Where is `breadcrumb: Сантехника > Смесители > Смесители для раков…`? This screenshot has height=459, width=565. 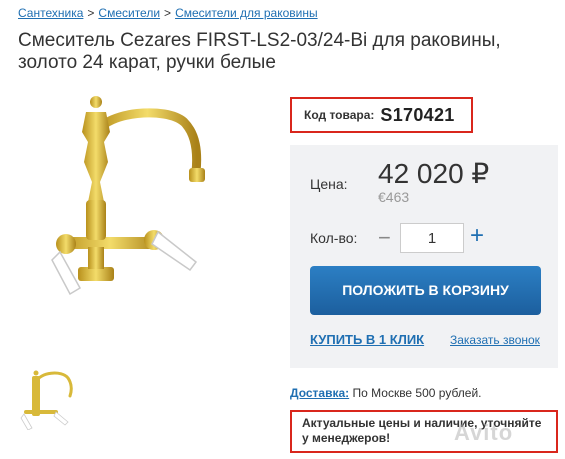 breadcrumb: Сантехника > Смесители > Смесители для раков… is located at coordinates (168, 13).